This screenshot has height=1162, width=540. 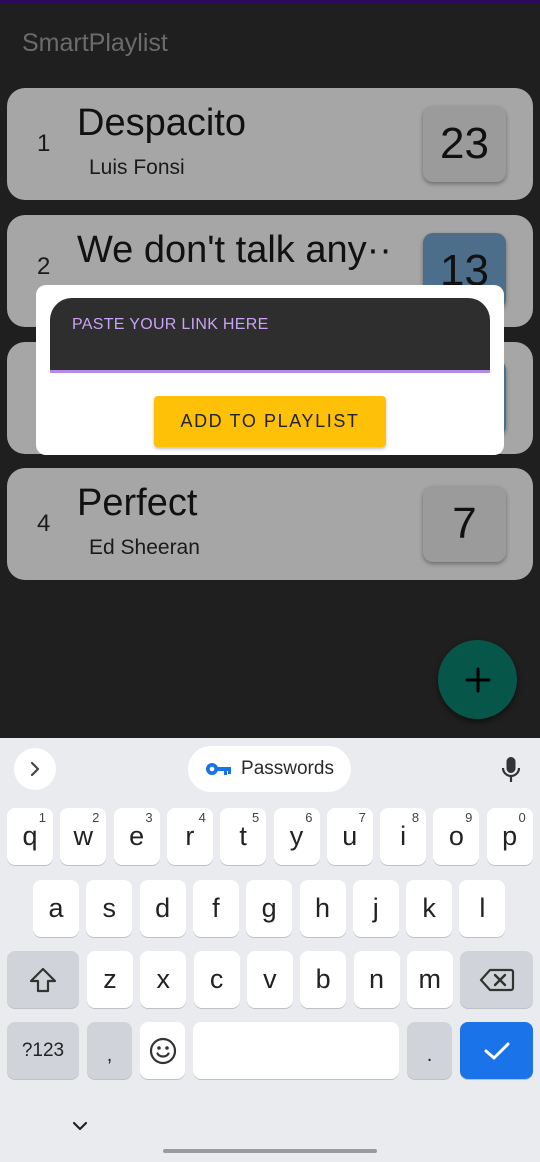 I want to click on vote-count-button: 23, so click(x=464, y=144).